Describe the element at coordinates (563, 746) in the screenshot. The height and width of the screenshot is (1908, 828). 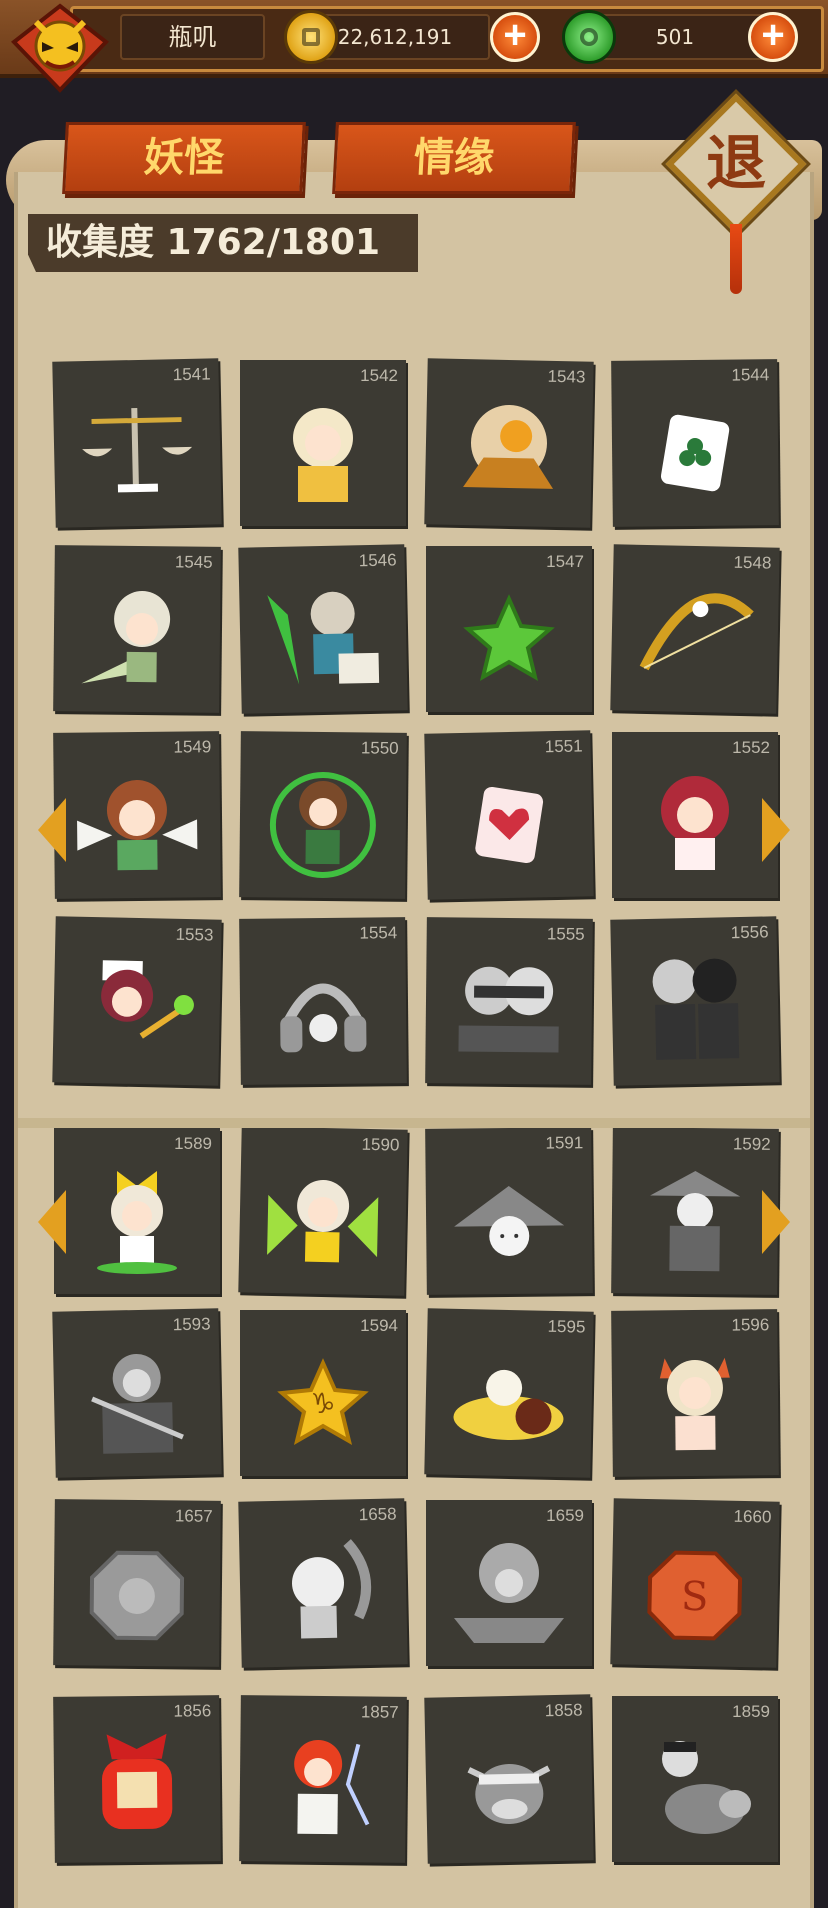
I see `card-number: 1551` at that location.